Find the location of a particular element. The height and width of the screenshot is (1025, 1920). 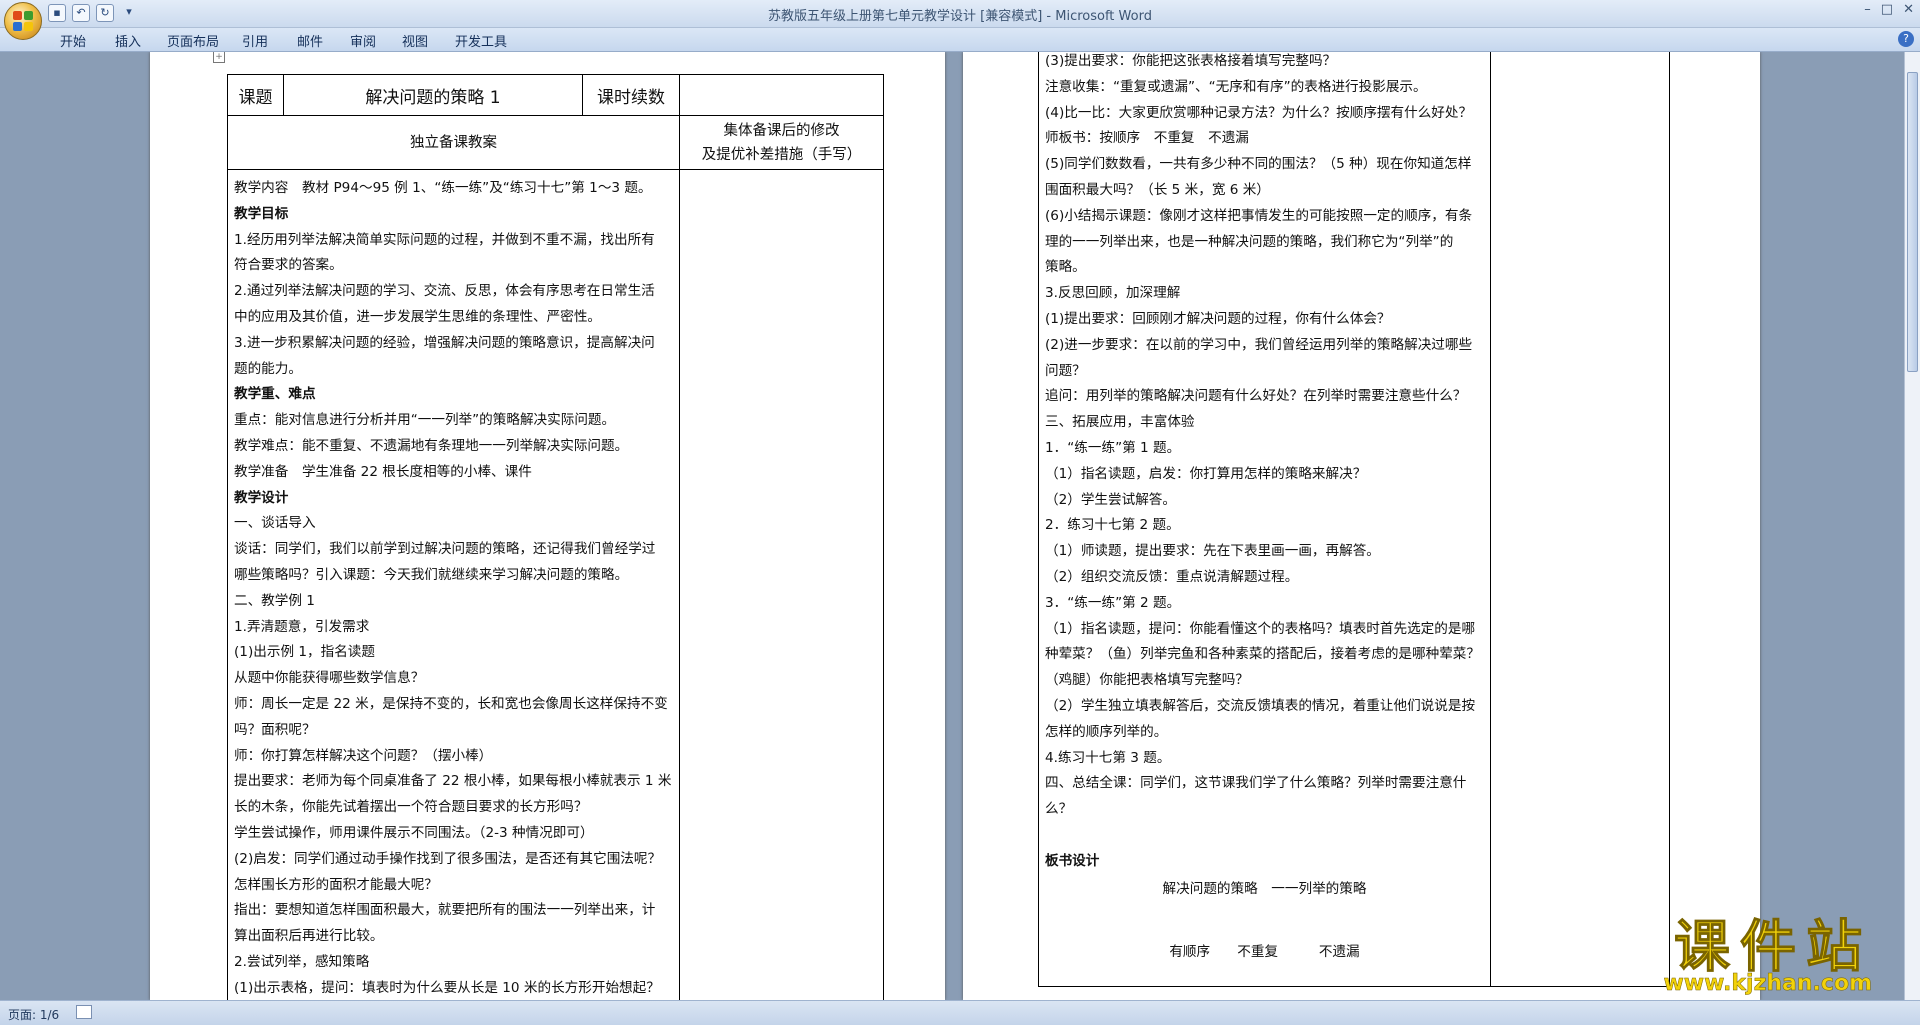

tab-developer: 开发工具 is located at coordinates (481, 40).